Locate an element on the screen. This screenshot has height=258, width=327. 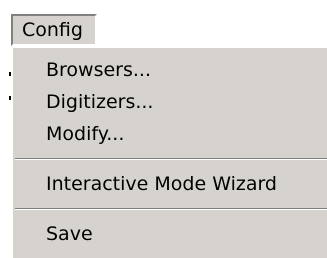
menu-item-save: Save is located at coordinates (170, 234).